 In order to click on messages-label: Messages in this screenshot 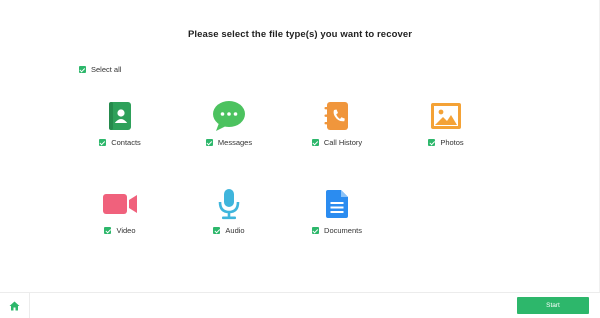, I will do `click(235, 142)`.